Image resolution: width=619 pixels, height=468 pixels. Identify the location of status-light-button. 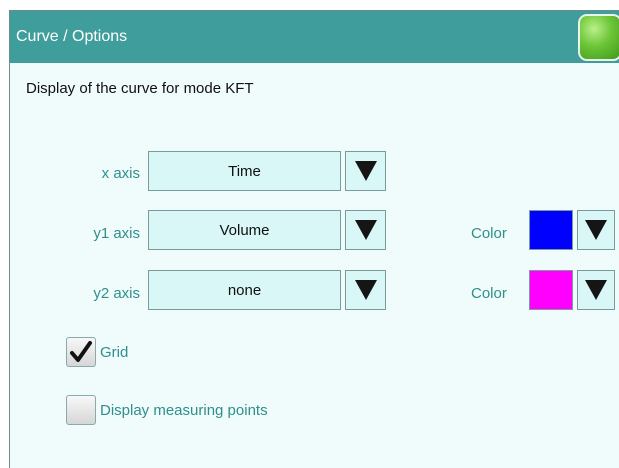
(598, 37).